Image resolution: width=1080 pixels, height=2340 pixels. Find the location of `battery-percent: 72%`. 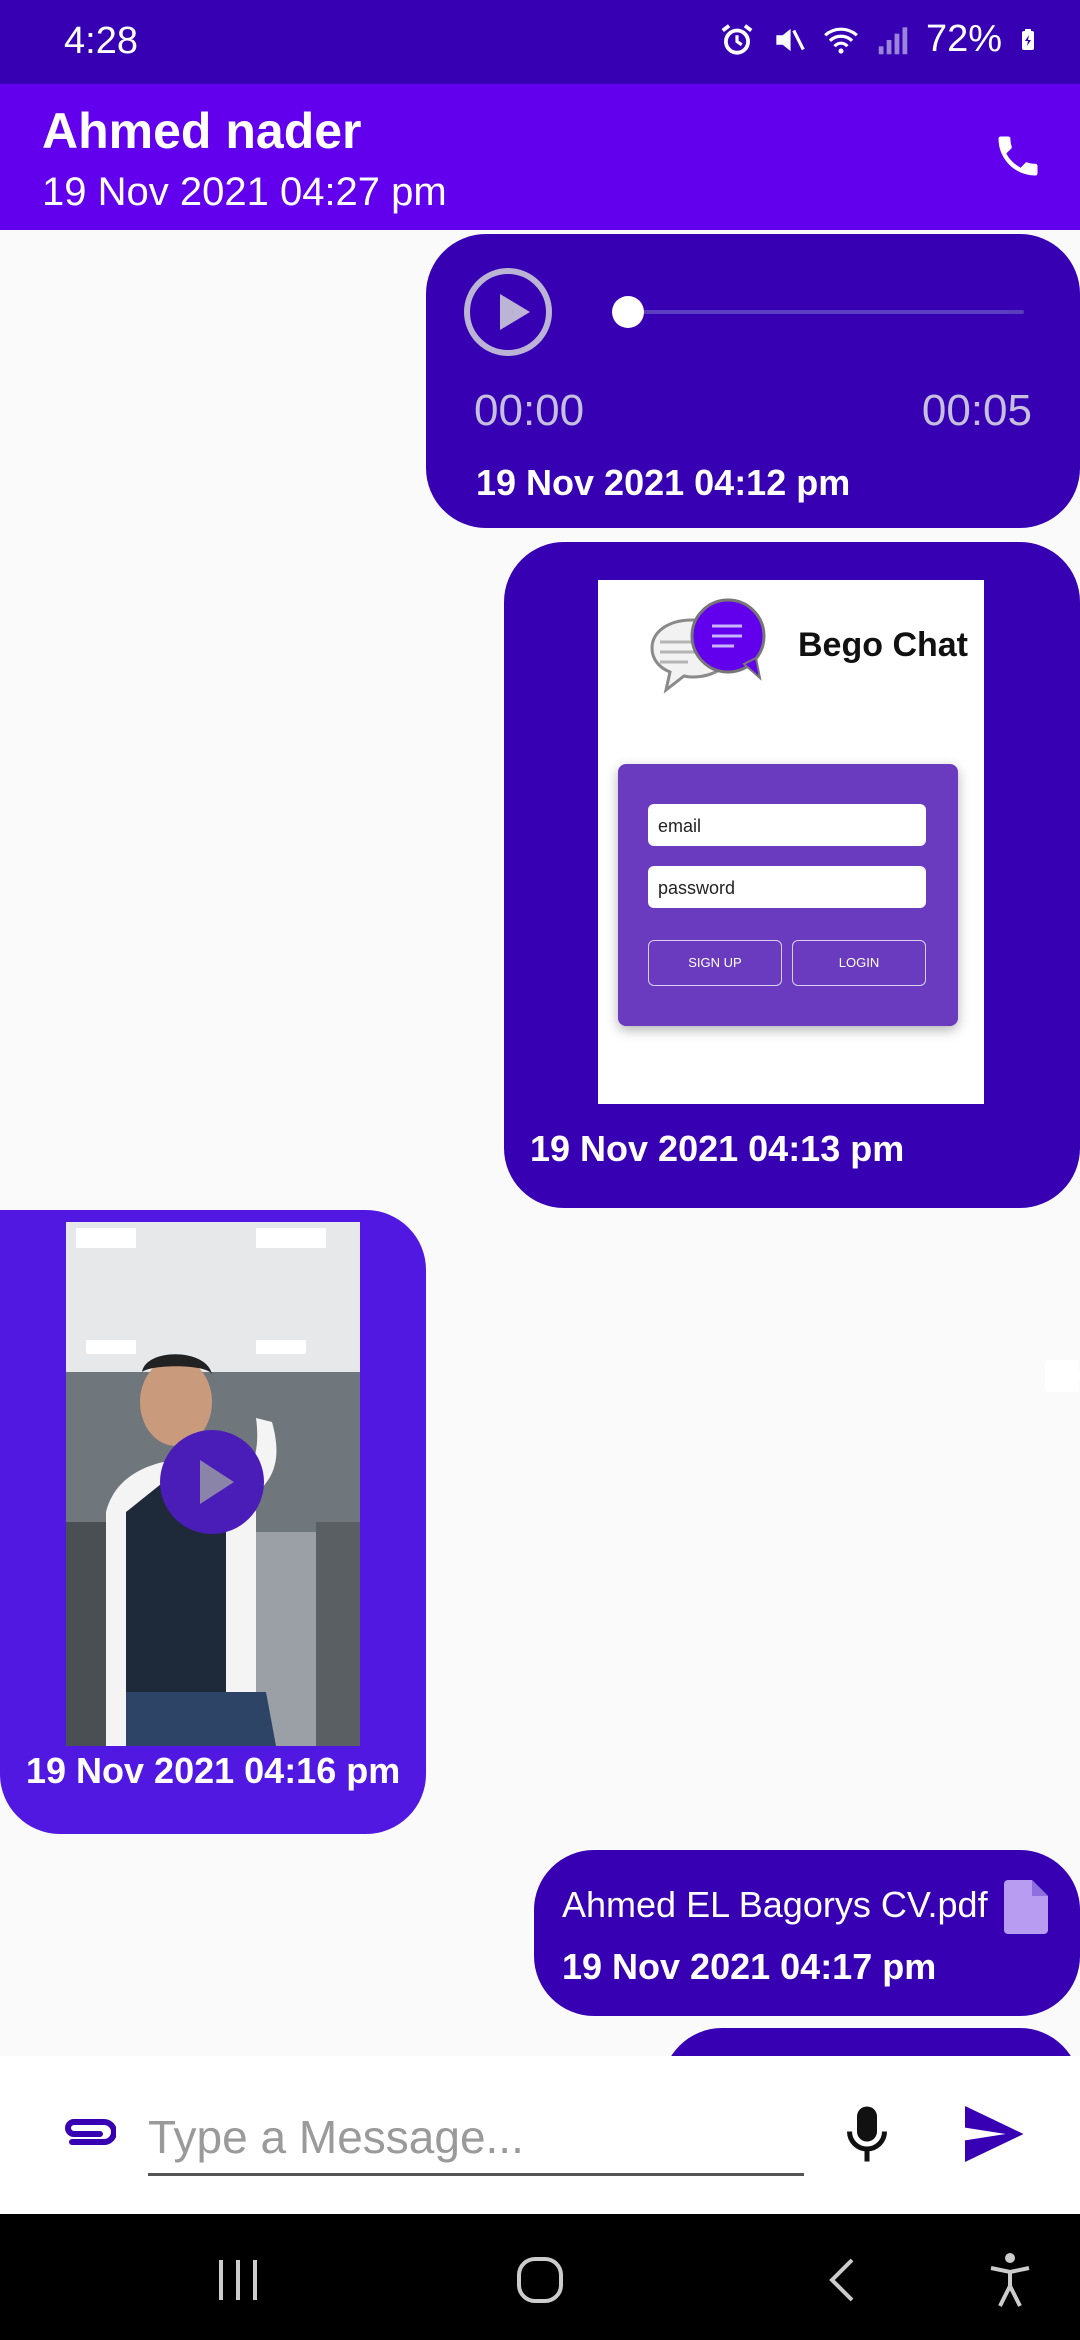

battery-percent: 72% is located at coordinates (963, 39).